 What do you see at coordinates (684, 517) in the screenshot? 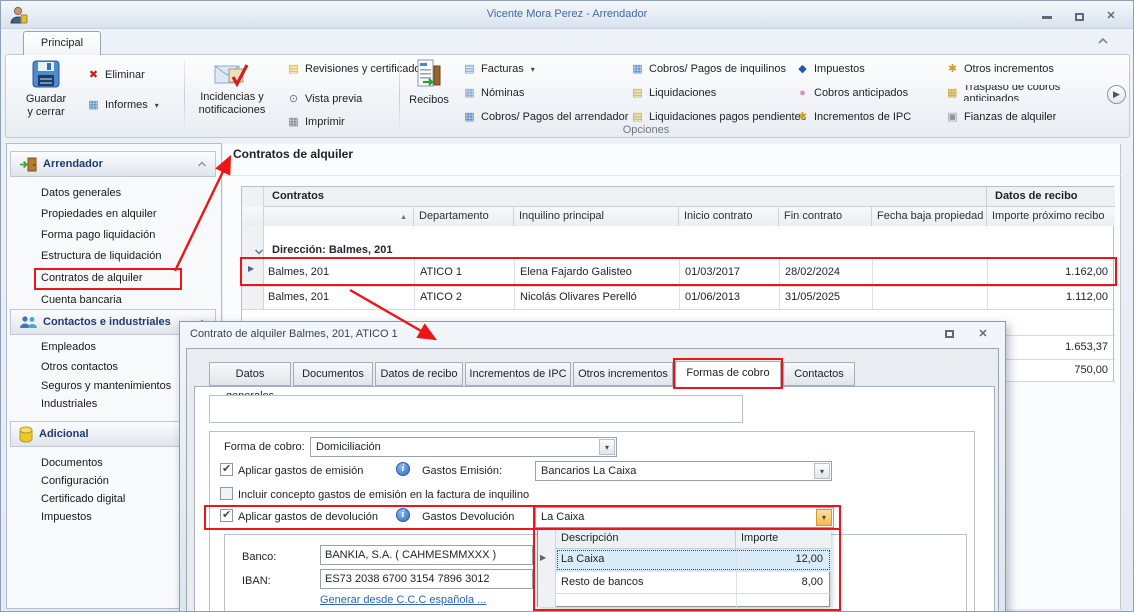
I see `gastos-devolucion-combo: La Caixa` at bounding box center [684, 517].